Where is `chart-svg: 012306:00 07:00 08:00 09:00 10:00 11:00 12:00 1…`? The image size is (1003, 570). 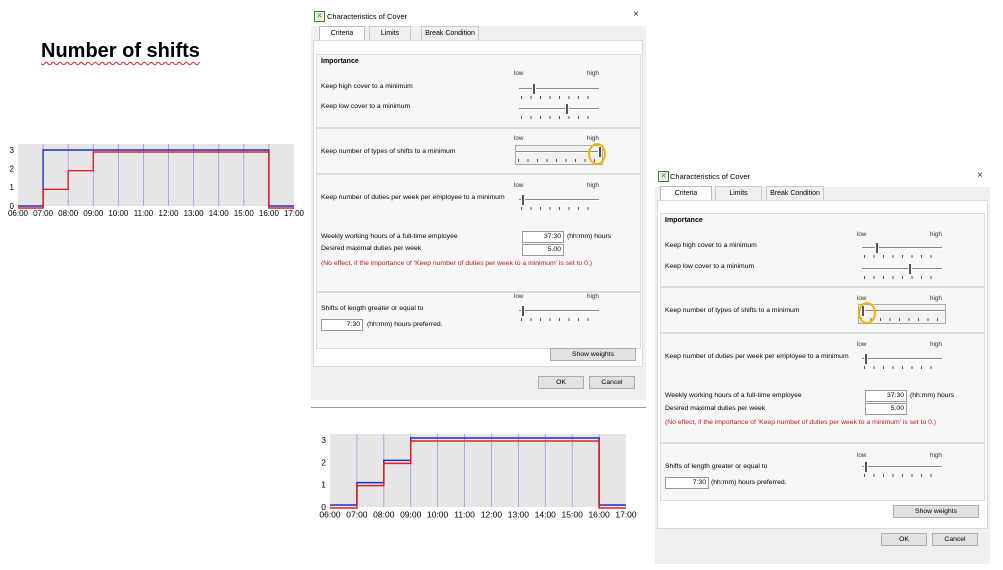
chart-svg: 012306:00 07:00 08:00 09:00 10:00 11:00 12:00 1… is located at coordinates (478, 477).